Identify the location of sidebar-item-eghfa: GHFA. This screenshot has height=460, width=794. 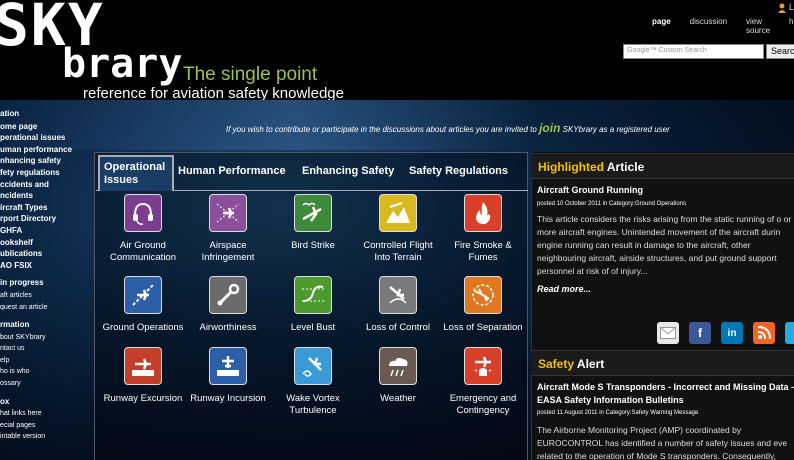
(45, 231).